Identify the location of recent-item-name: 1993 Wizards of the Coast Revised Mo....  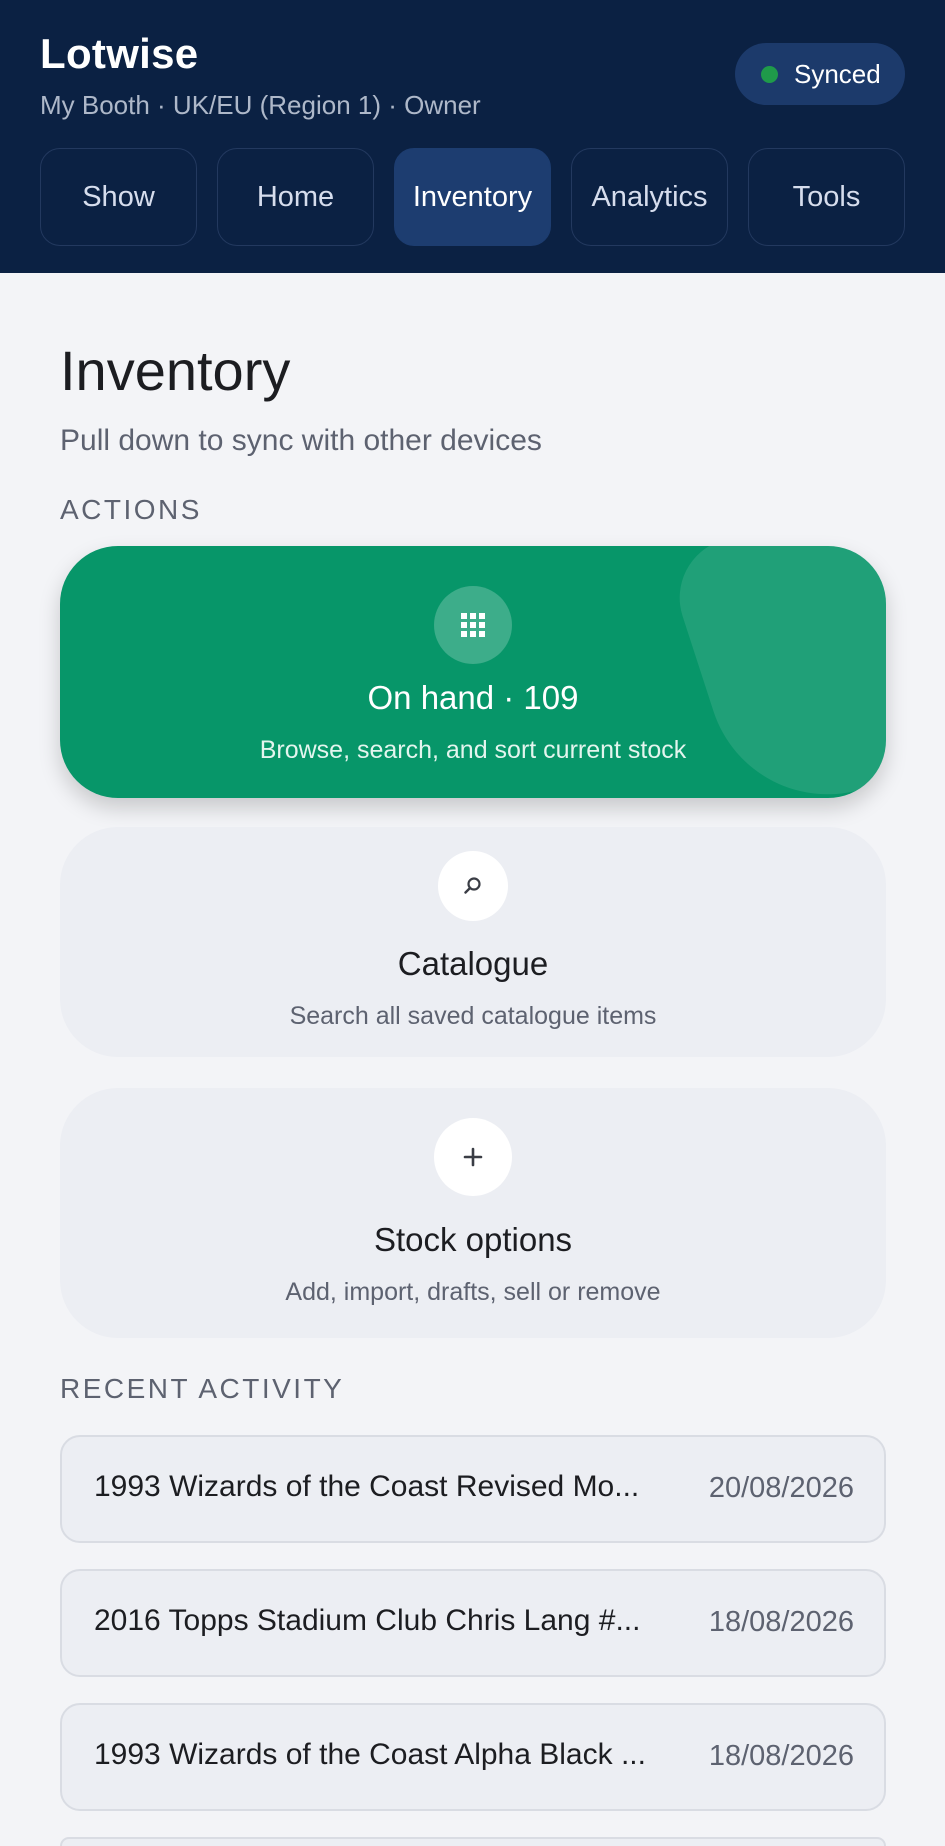
(367, 1486).